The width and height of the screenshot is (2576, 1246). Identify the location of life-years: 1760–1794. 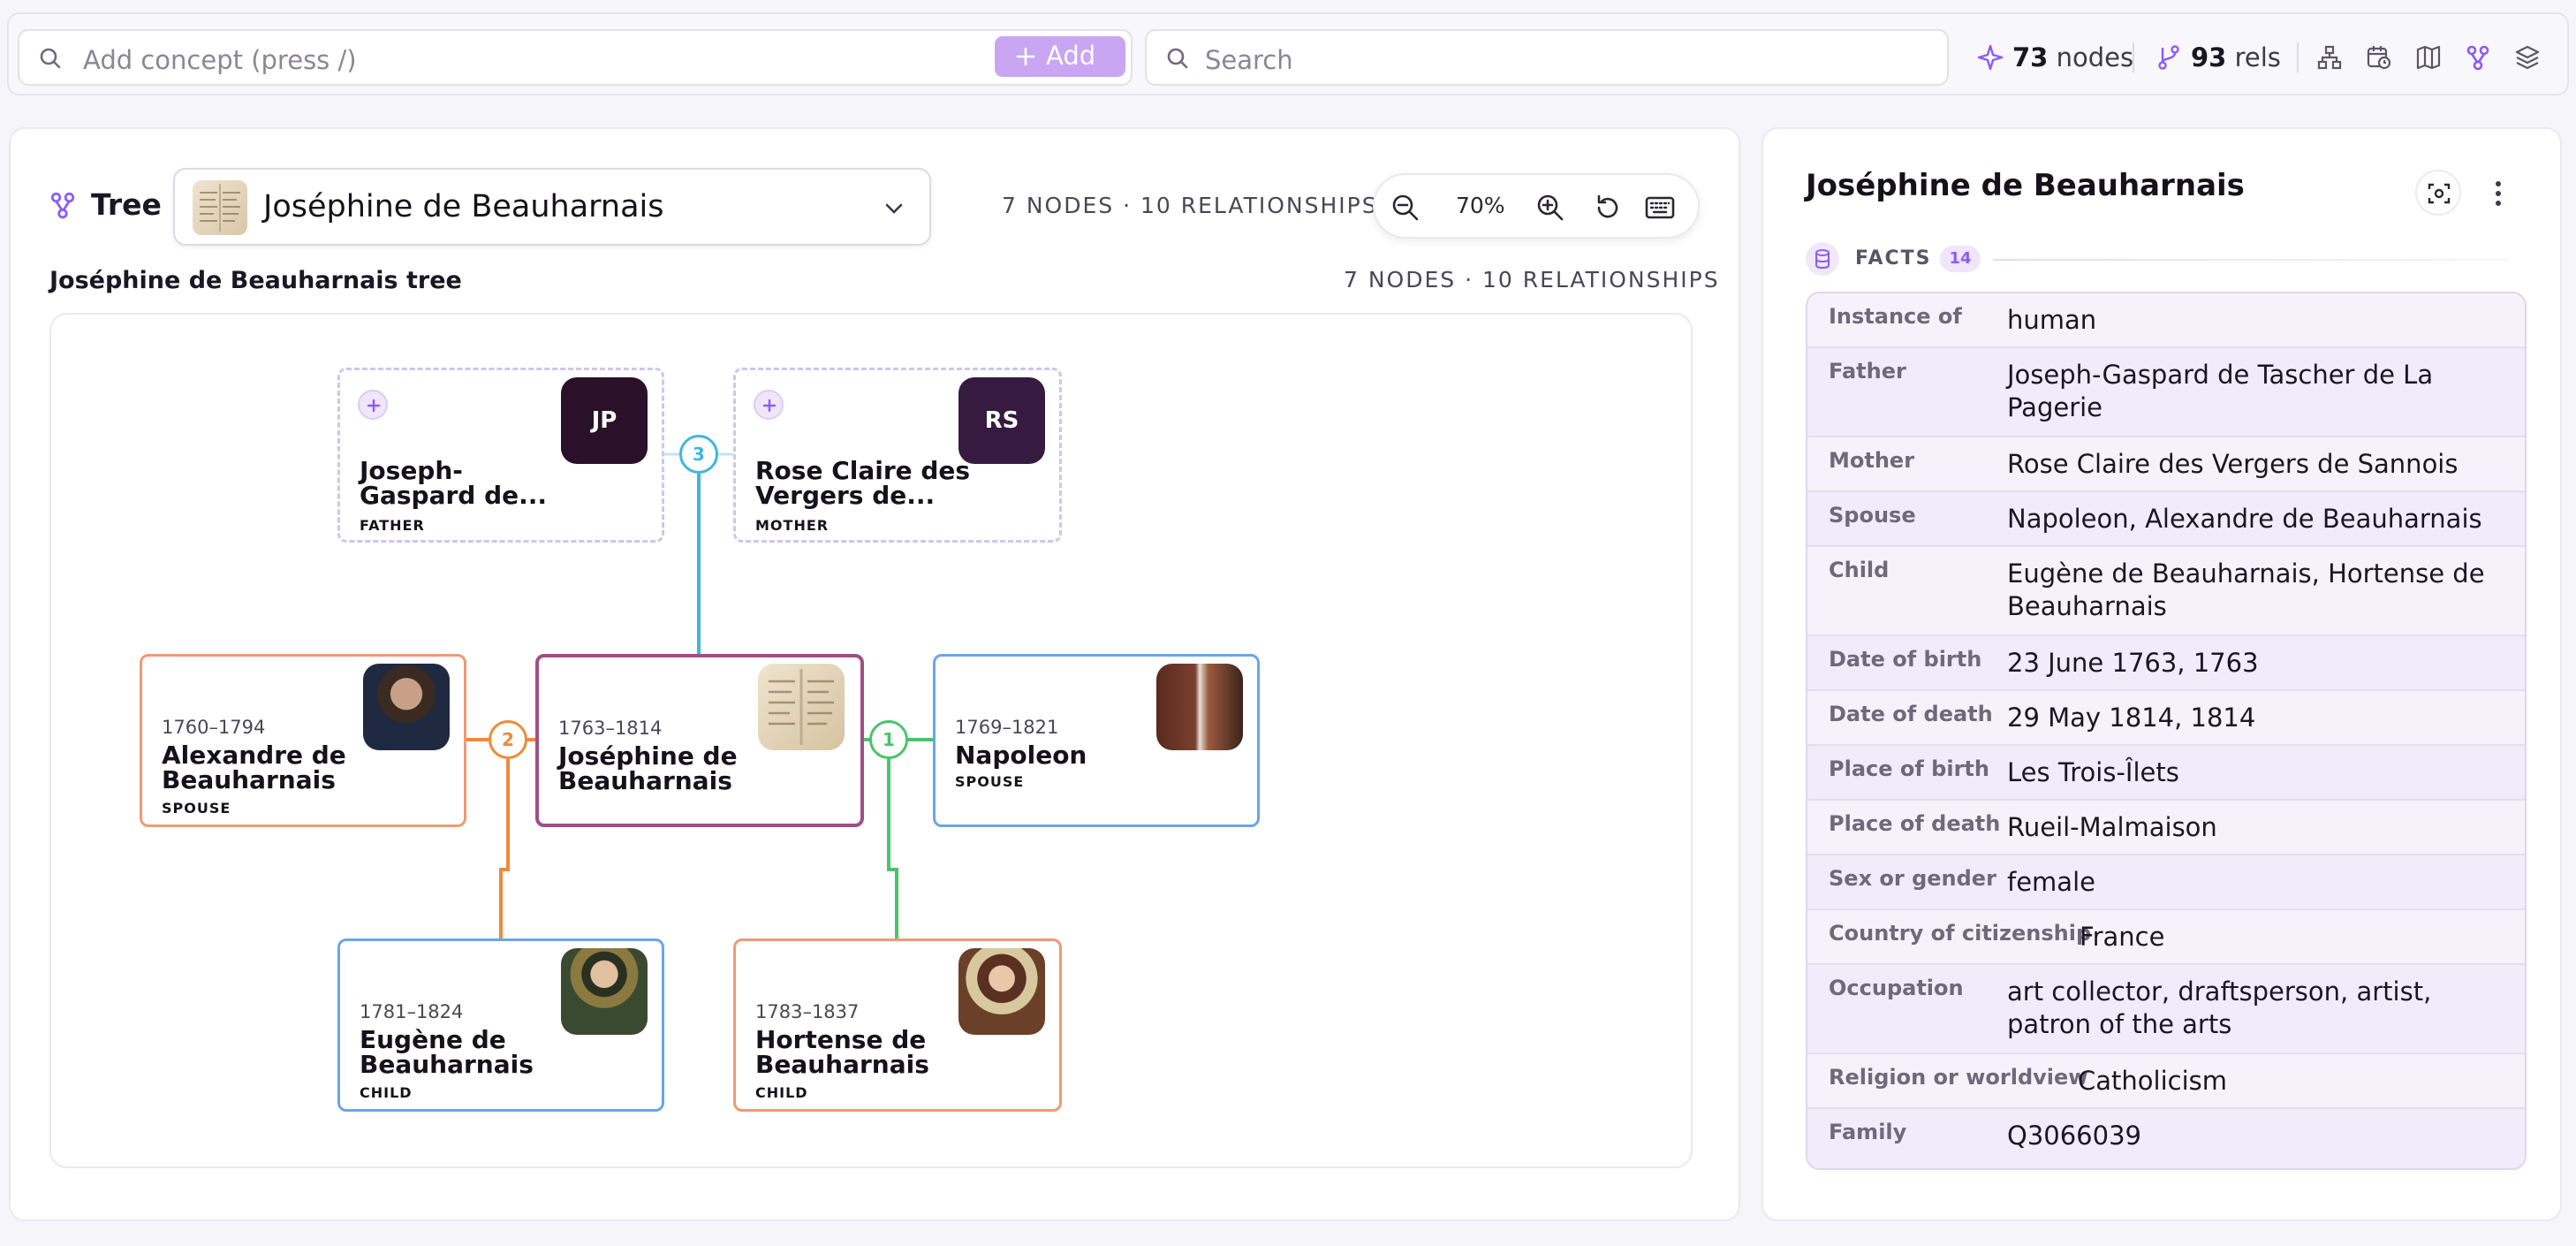
(214, 727).